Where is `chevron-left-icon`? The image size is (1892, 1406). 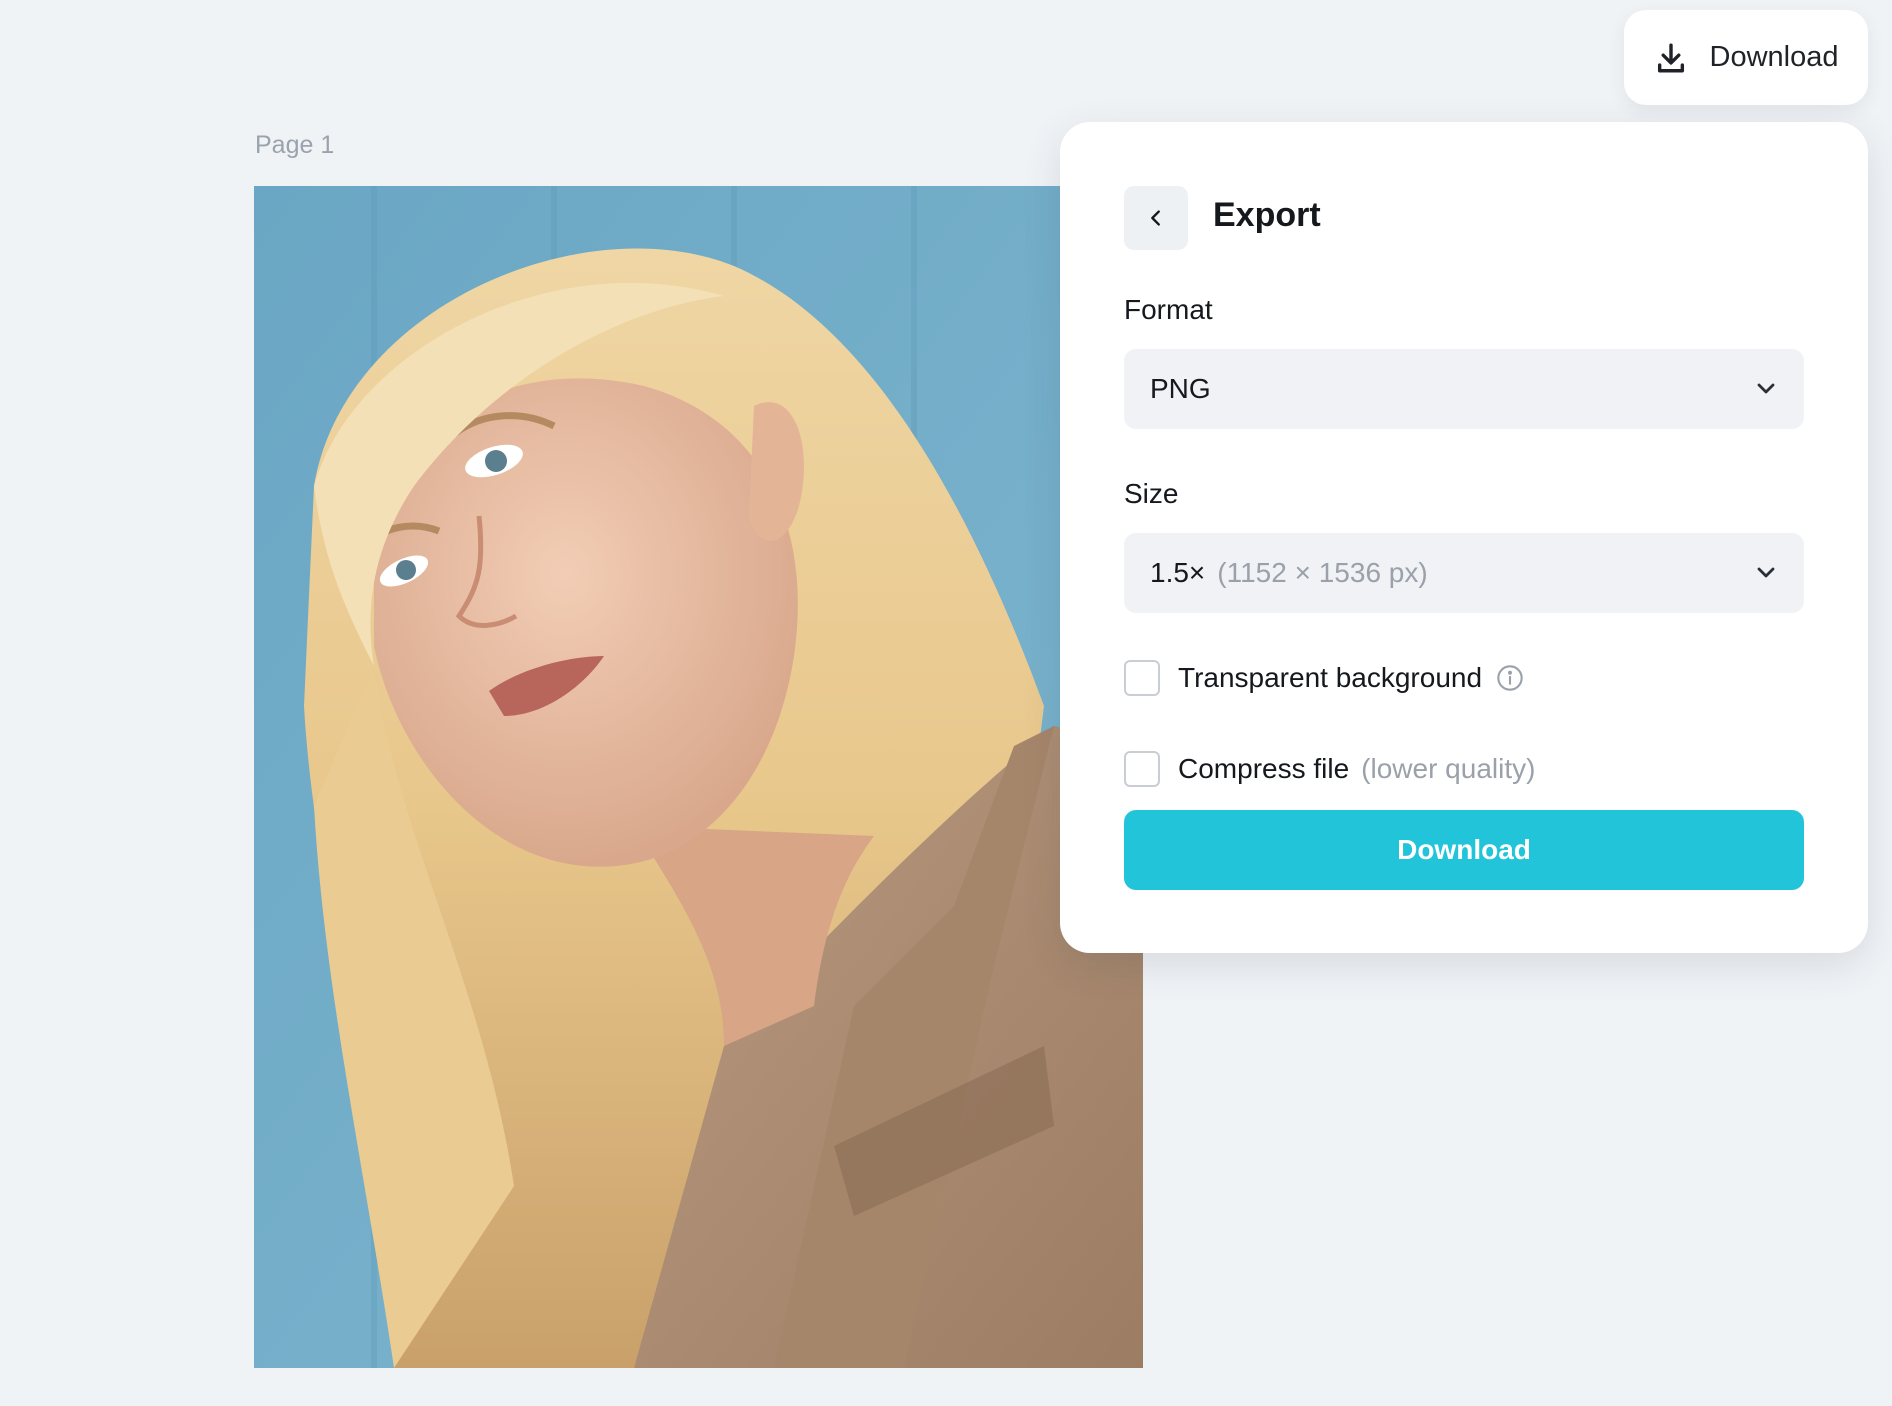 chevron-left-icon is located at coordinates (1155, 218).